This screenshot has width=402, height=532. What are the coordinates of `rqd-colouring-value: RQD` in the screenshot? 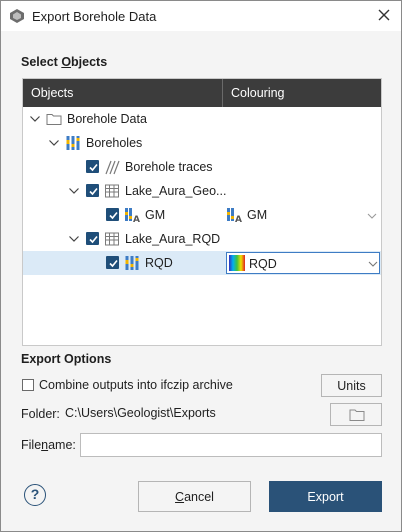 It's located at (263, 264).